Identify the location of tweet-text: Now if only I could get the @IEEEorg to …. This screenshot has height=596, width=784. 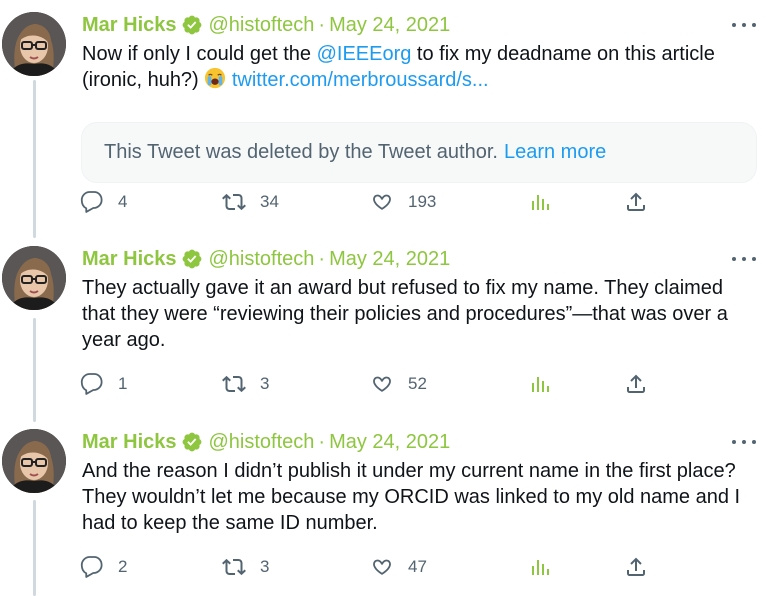
(422, 67).